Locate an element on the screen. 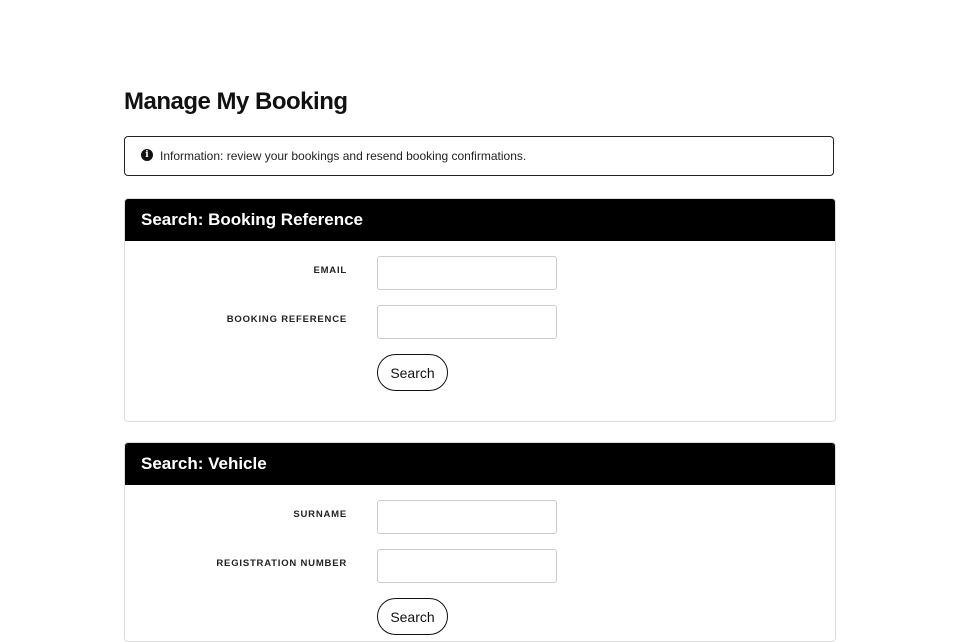 This screenshot has height=642, width=960. info-circle-icon: i is located at coordinates (147, 155).